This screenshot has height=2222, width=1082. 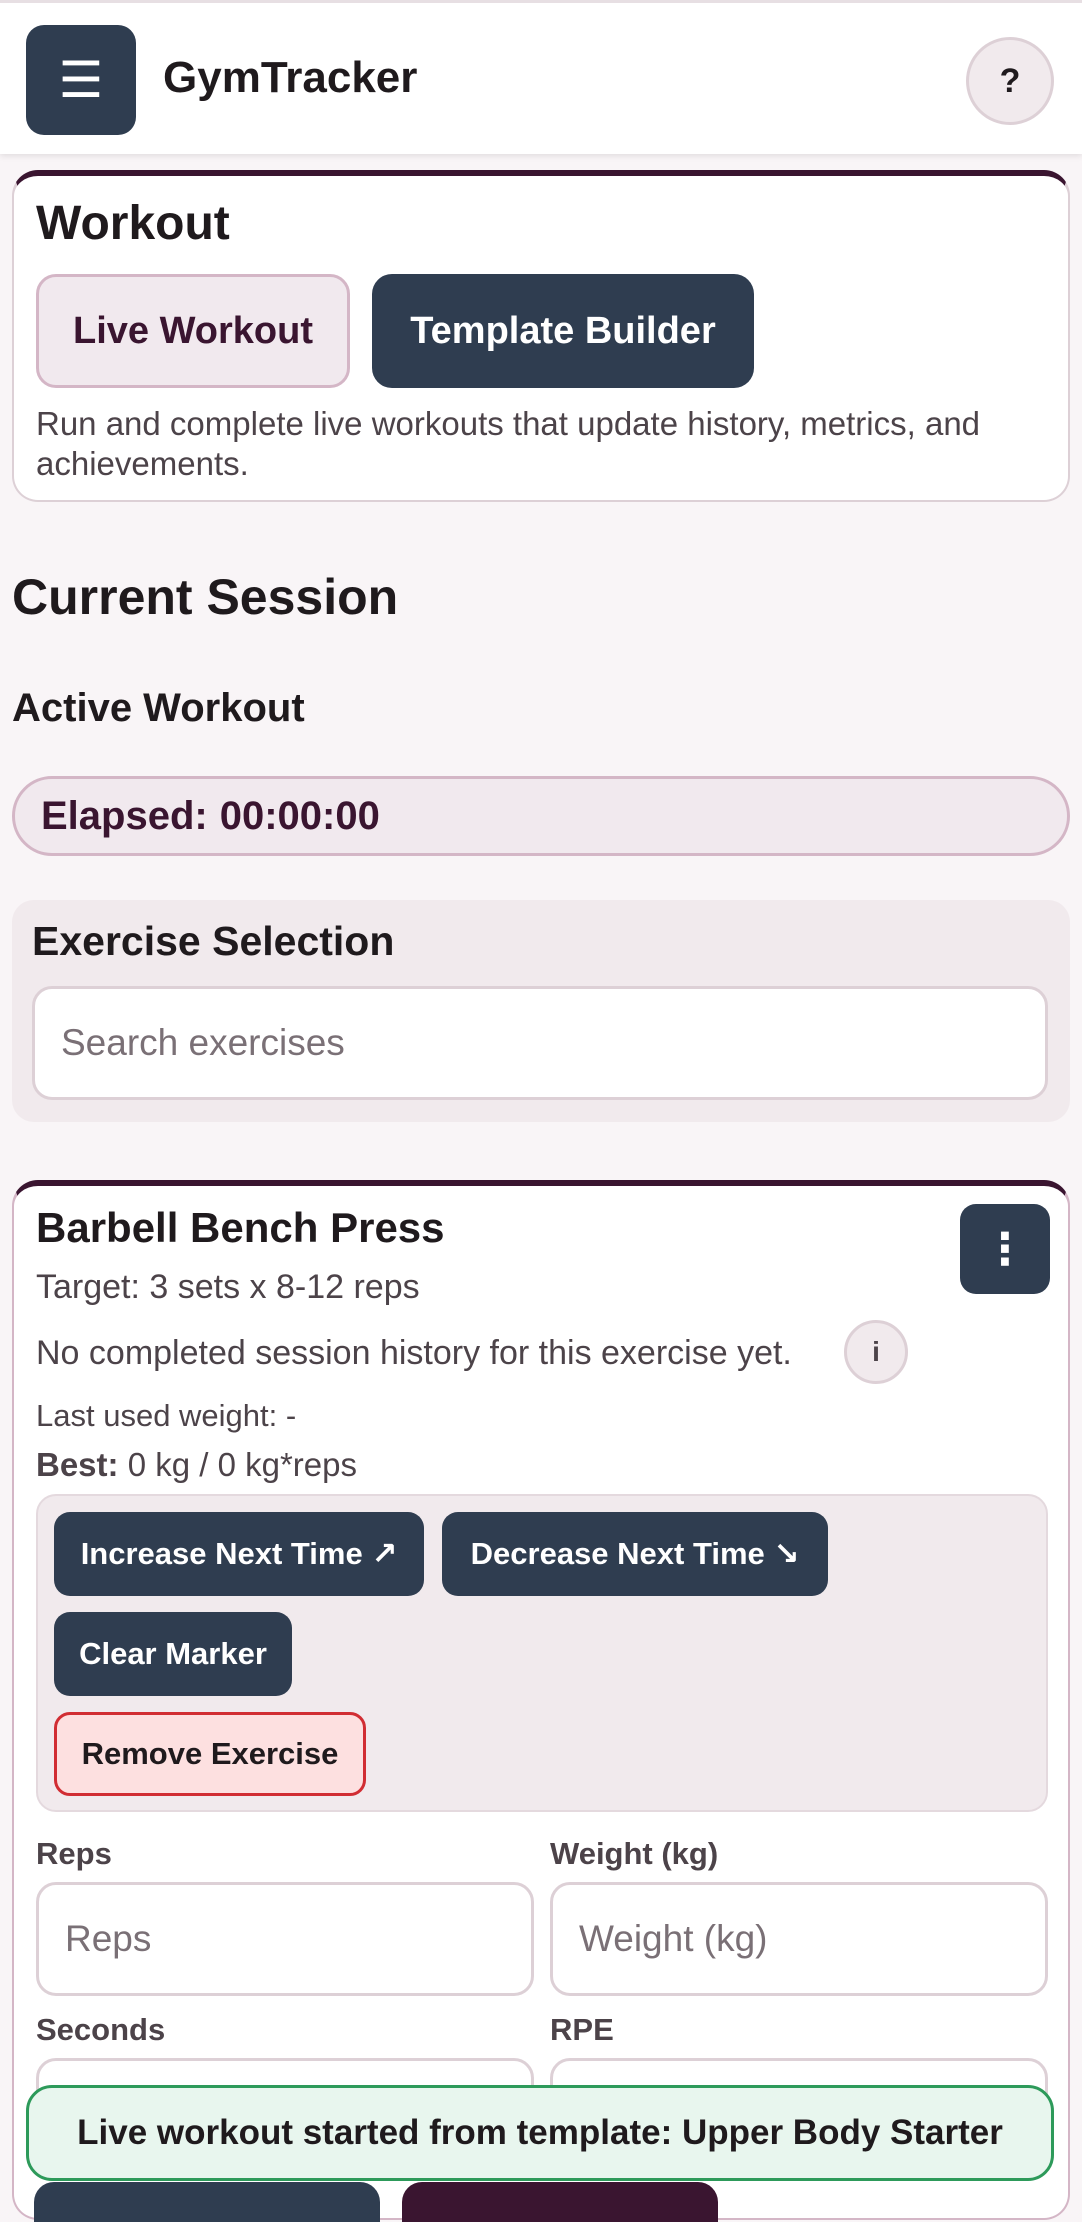 I want to click on exercise-menu-button: ⋮, so click(x=1005, y=1249).